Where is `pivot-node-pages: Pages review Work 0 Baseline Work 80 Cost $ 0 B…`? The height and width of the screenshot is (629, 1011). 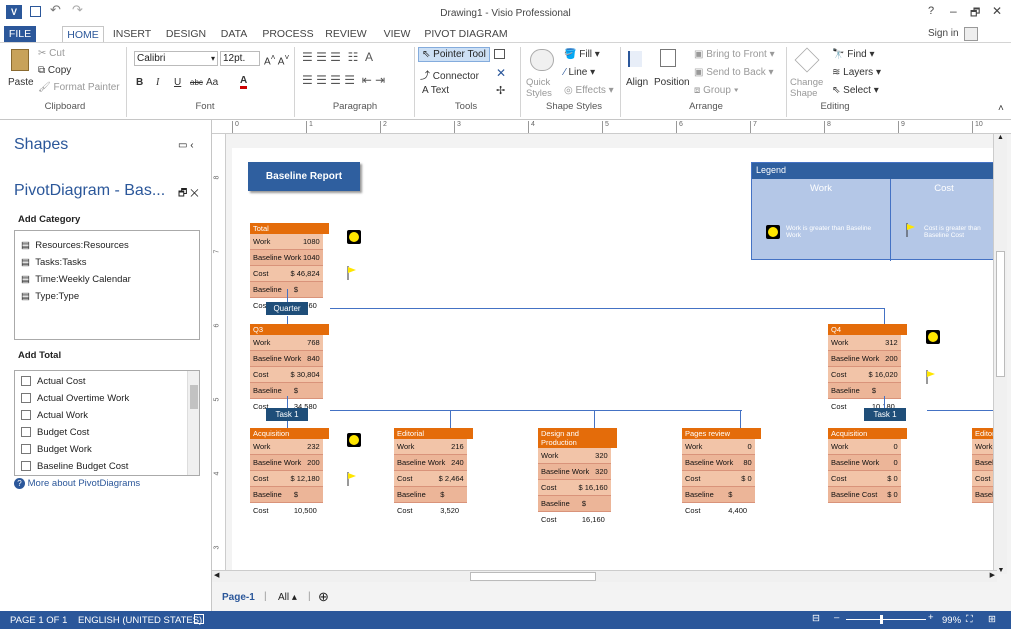 pivot-node-pages: Pages review Work 0 Baseline Work 80 Cost $ 0 B… is located at coordinates (721, 471).